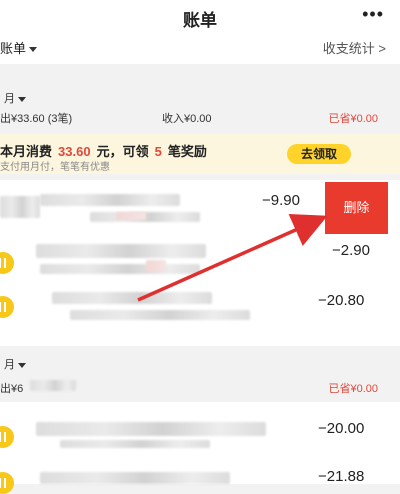  I want to click on banner-suffix: 笔奖励, so click(187, 151).